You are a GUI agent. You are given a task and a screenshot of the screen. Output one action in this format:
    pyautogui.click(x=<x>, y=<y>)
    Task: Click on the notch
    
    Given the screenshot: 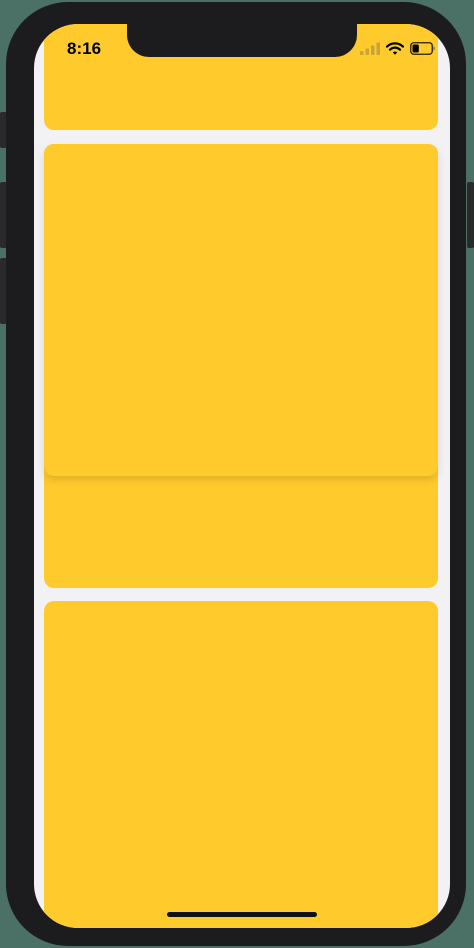 What is the action you would take?
    pyautogui.click(x=242, y=40)
    